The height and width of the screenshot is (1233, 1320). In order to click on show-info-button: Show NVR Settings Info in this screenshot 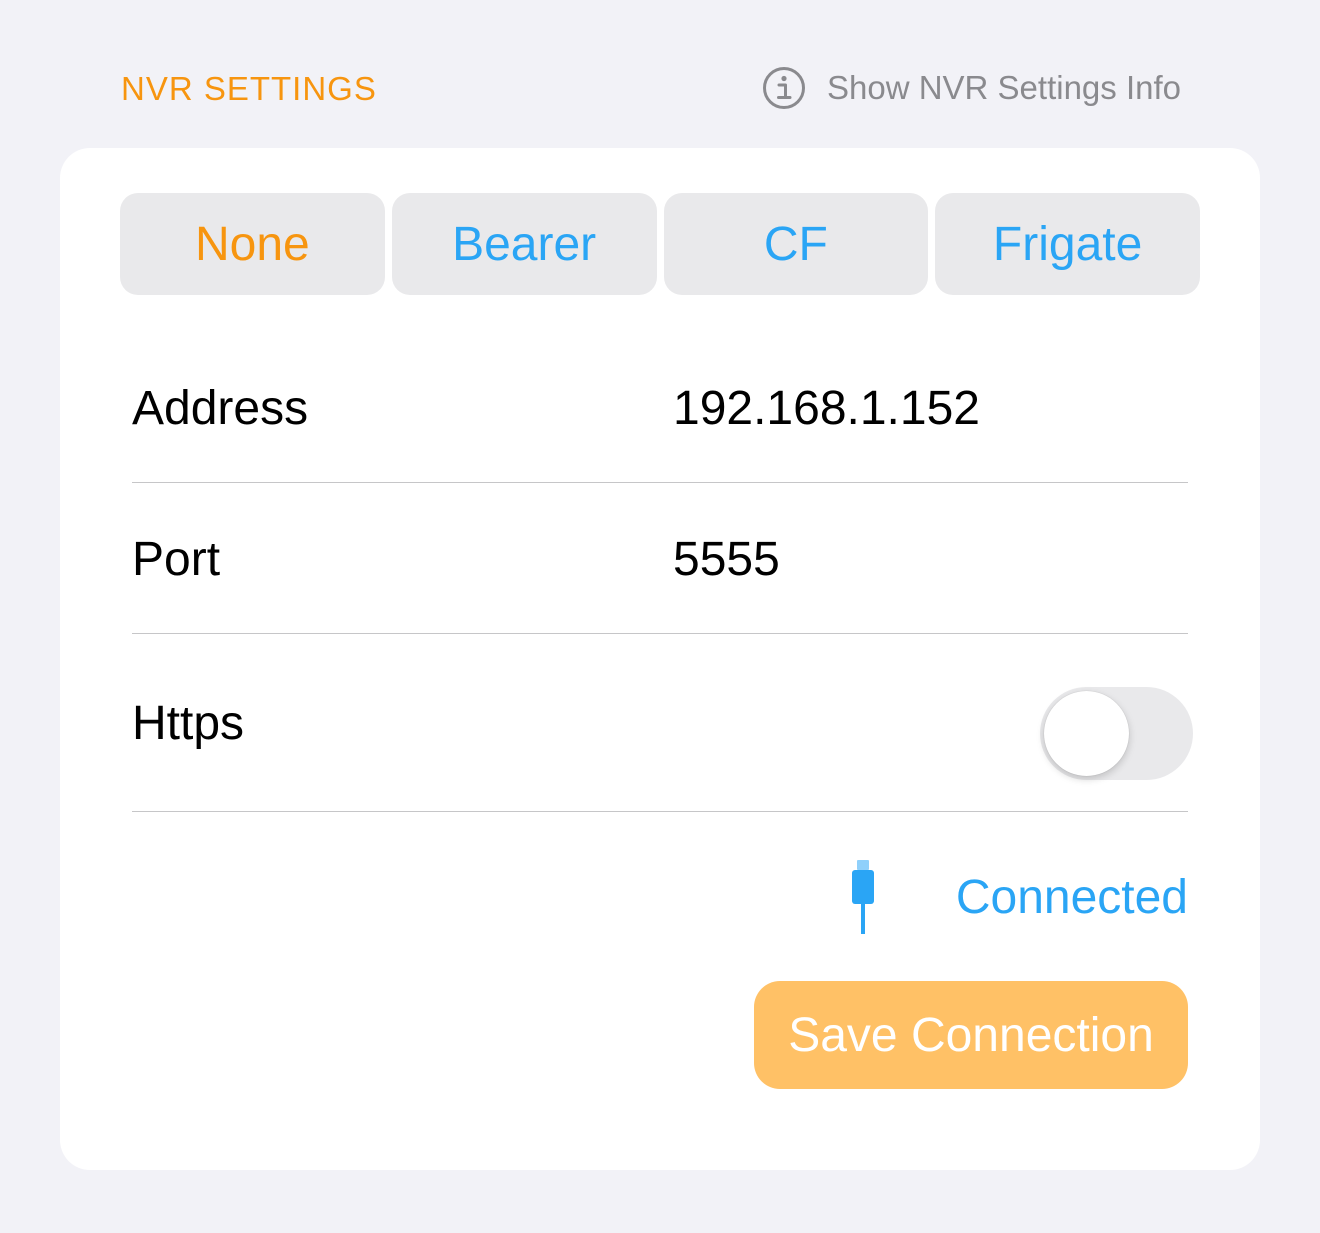, I will do `click(971, 88)`.